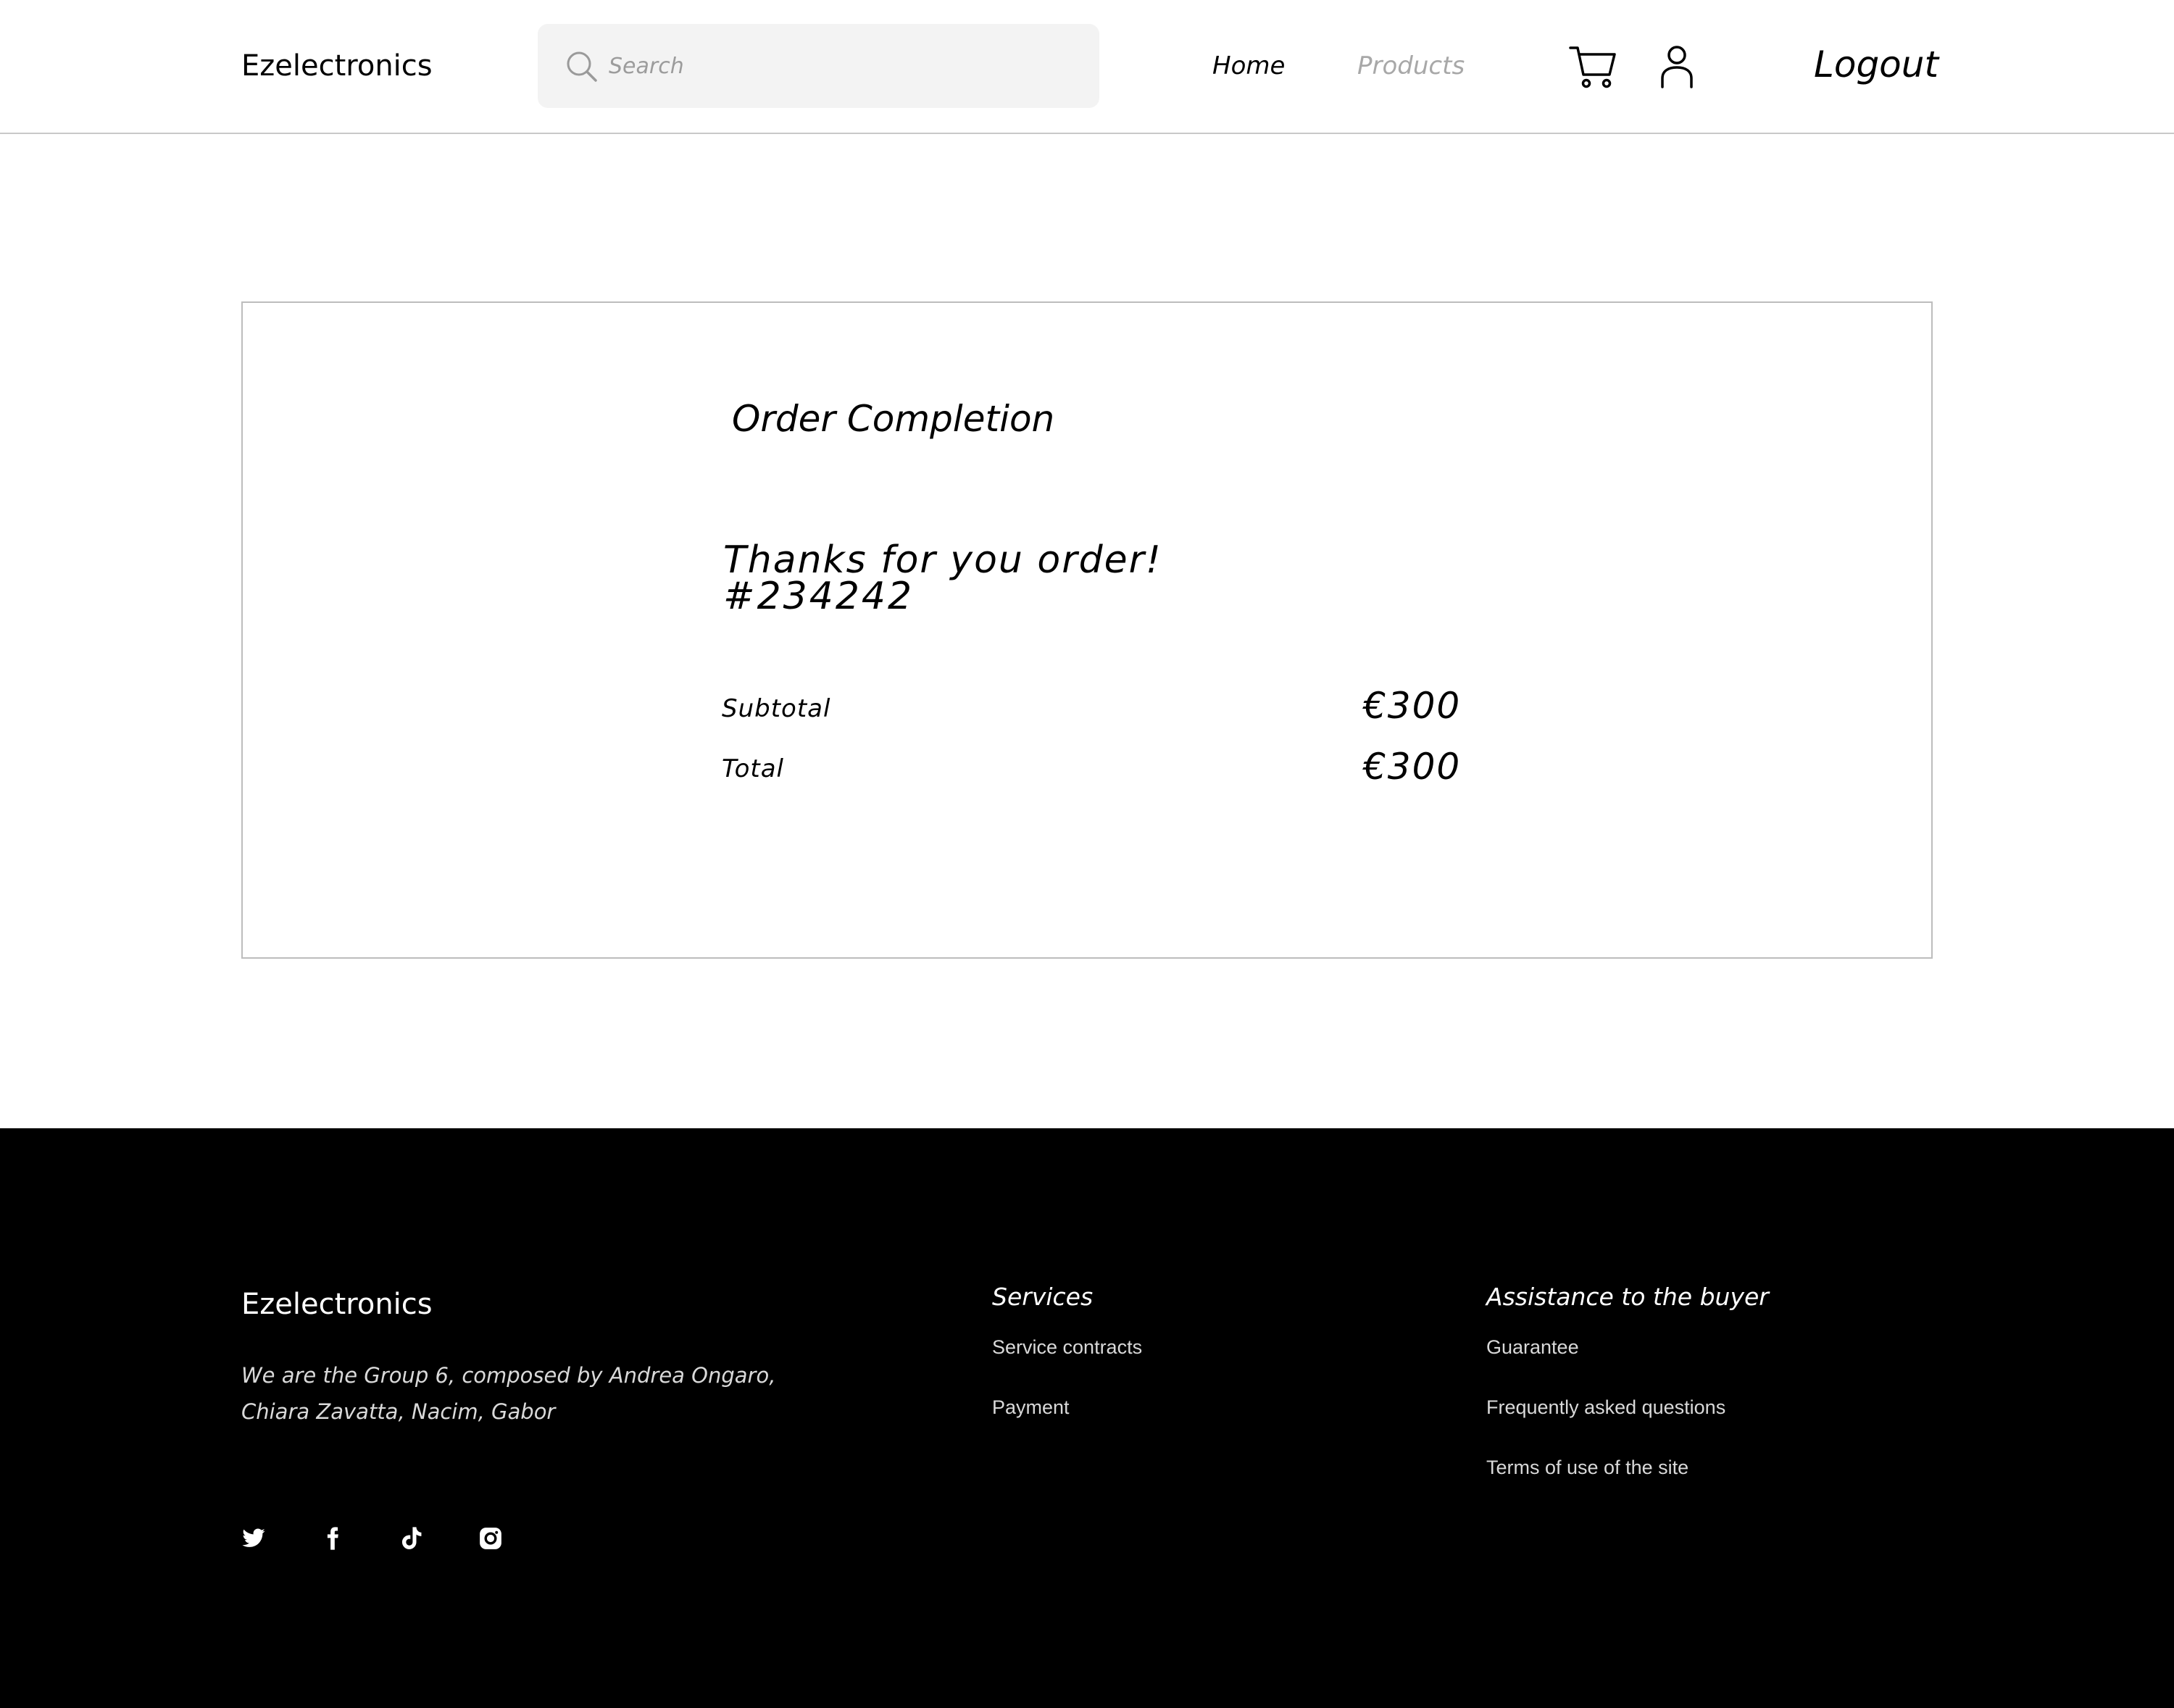 This screenshot has width=2174, height=1708. What do you see at coordinates (943, 560) in the screenshot?
I see `thanks-message: Thanks for you order!` at bounding box center [943, 560].